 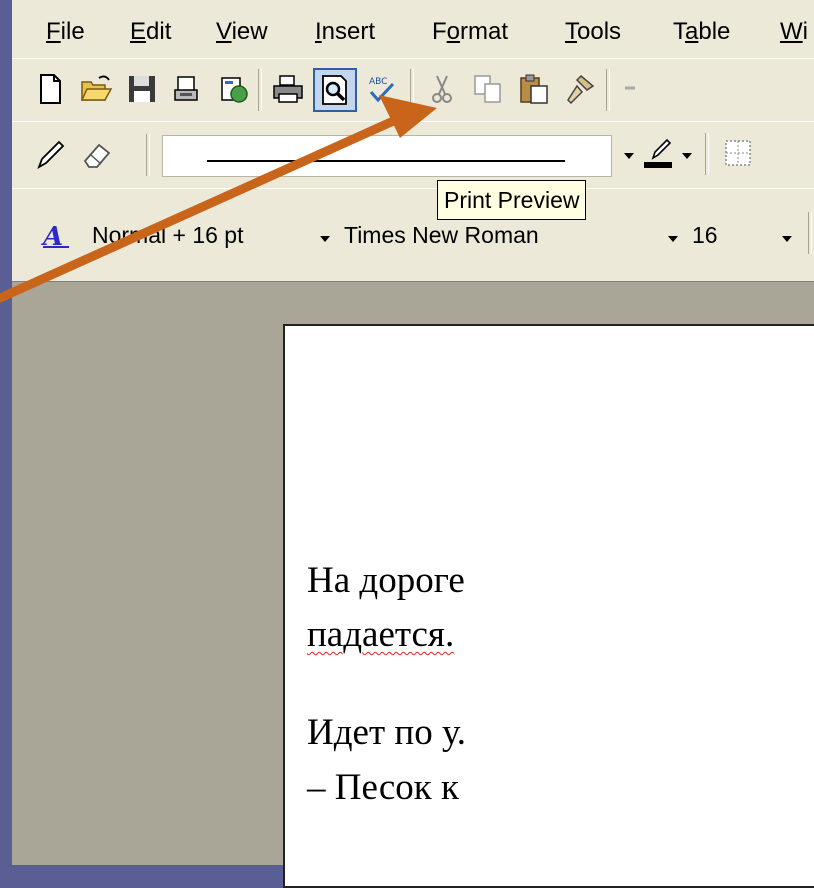 What do you see at coordinates (65, 32) in the screenshot?
I see `menu-file: File` at bounding box center [65, 32].